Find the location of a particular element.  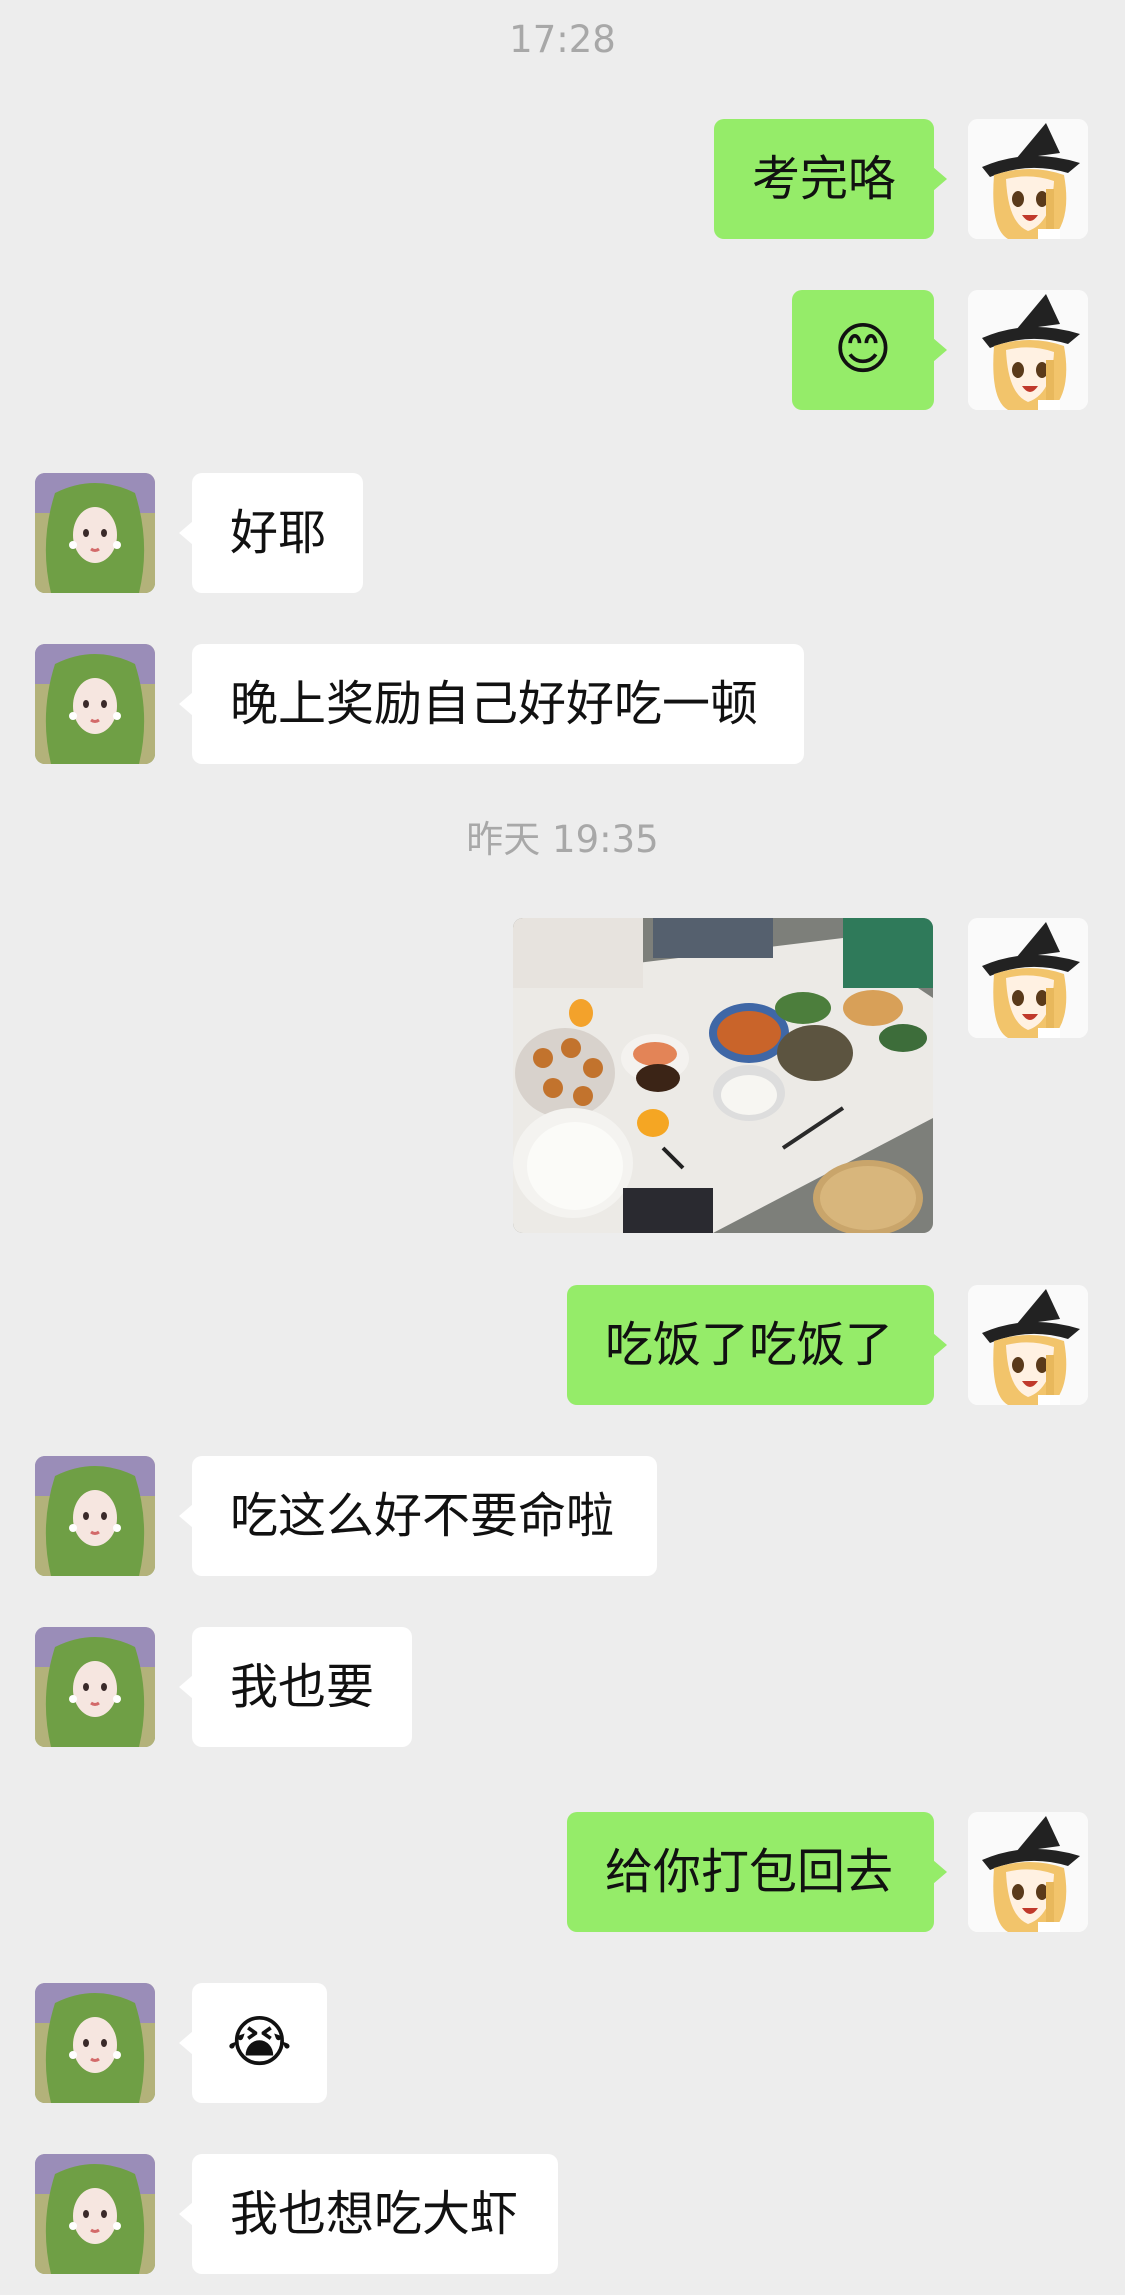

message-bubble-outgoing: 吃饭了吃饭了 is located at coordinates (757, 1345).